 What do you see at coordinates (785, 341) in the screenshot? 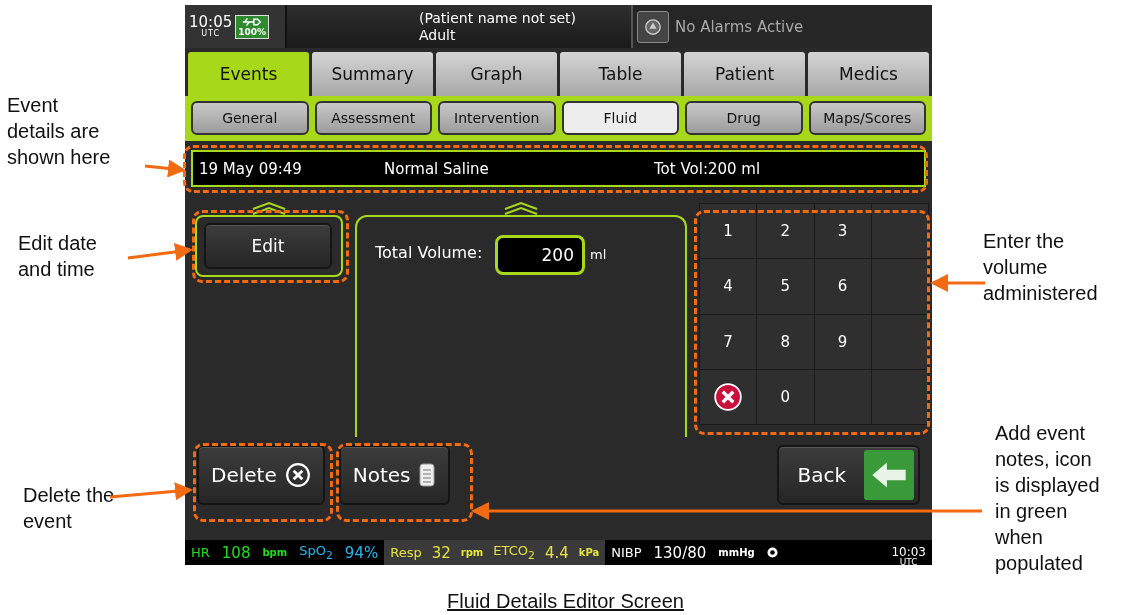
I see `keypad-key: 8` at bounding box center [785, 341].